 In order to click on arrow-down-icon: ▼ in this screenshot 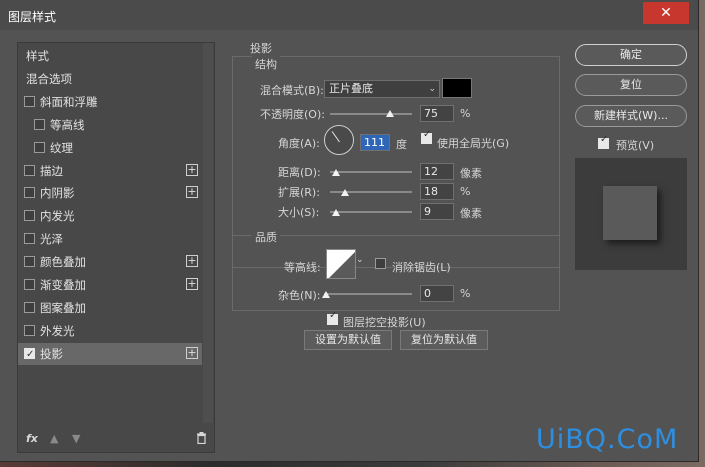, I will do `click(76, 438)`.